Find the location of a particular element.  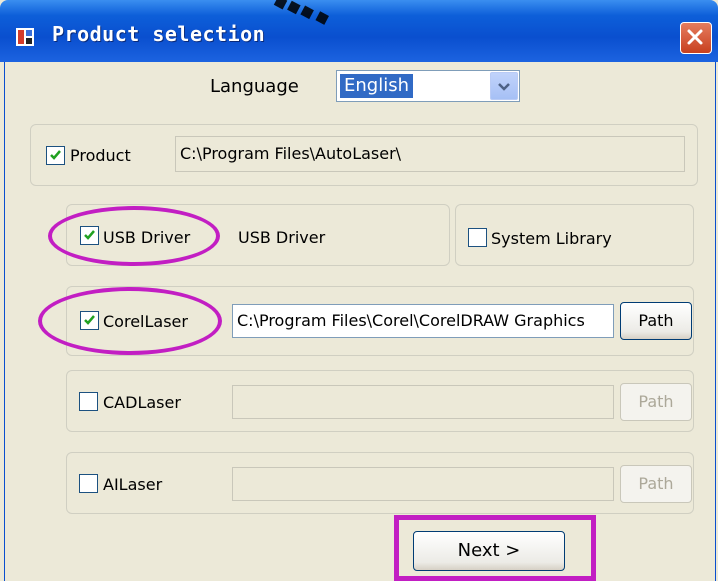

chevron-down-icon is located at coordinates (504, 87).